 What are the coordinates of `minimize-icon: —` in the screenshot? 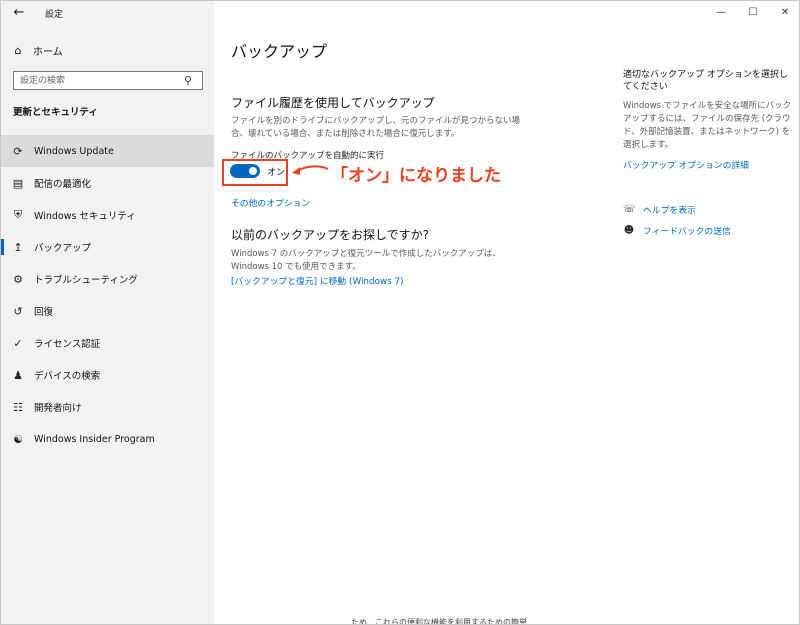 It's located at (721, 13).